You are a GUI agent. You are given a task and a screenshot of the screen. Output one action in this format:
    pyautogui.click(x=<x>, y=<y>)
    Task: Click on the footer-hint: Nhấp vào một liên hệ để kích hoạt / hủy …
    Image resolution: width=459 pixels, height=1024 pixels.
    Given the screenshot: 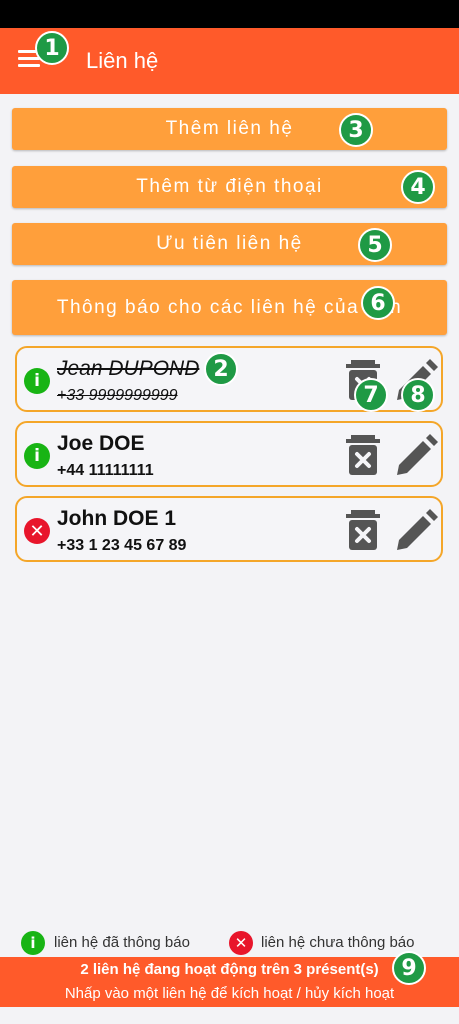 What is the action you would take?
    pyautogui.click(x=229, y=993)
    